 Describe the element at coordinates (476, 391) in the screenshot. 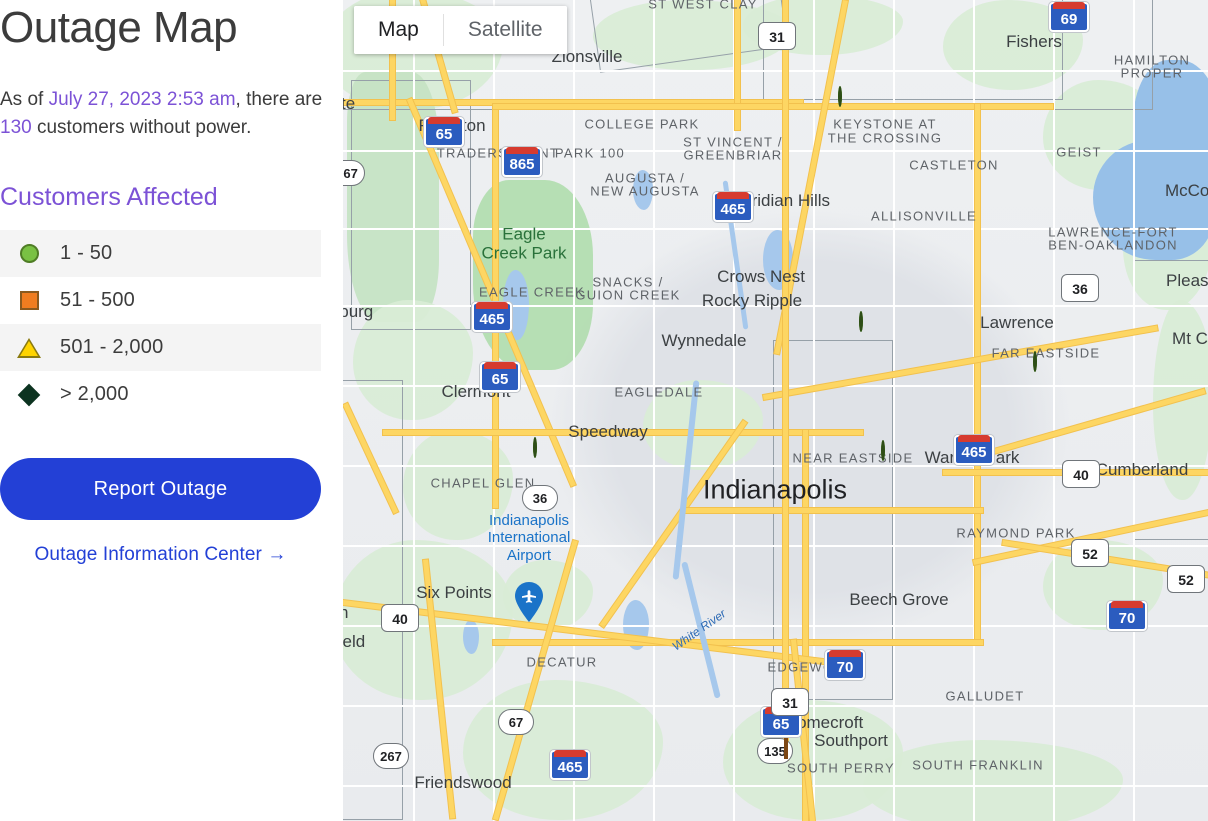

I see `map-city-label: Clermont` at that location.